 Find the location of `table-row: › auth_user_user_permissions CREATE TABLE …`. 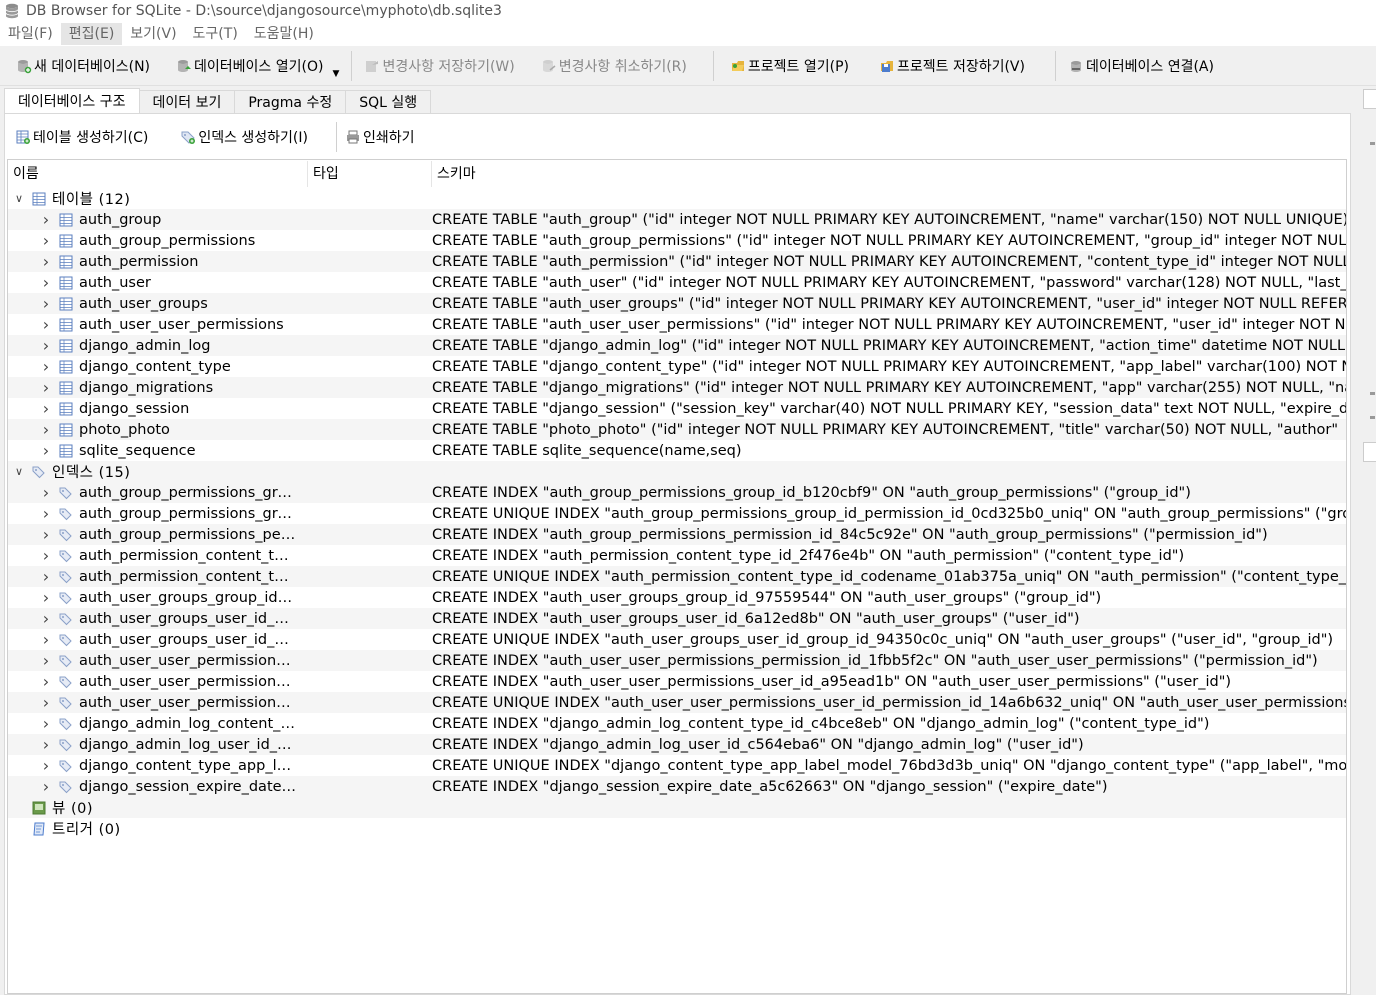

table-row: › auth_user_user_permissions CREATE TABLE … is located at coordinates (677, 324).